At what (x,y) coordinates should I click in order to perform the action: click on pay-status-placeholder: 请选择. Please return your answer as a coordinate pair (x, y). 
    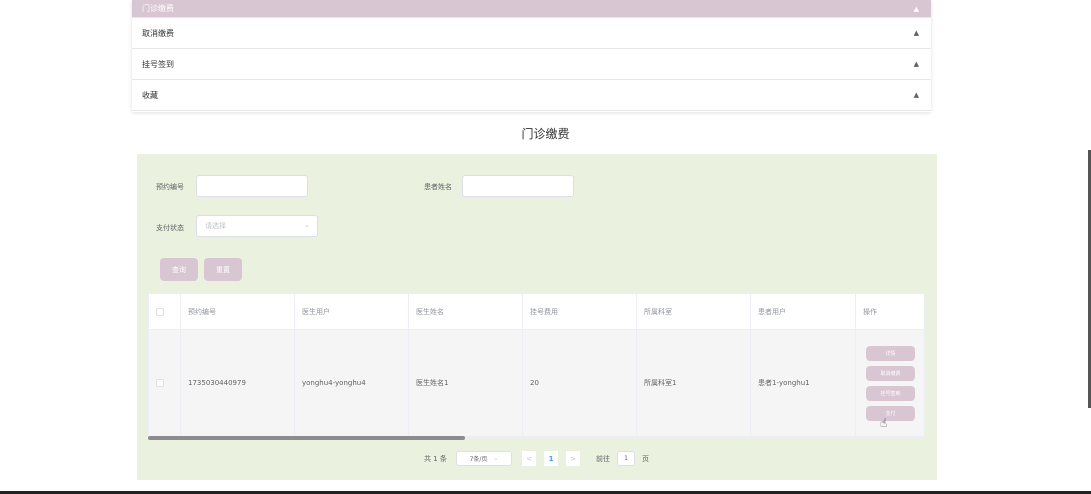
    Looking at the image, I should click on (215, 226).